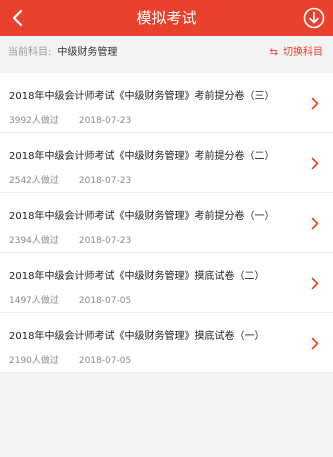 The width and height of the screenshot is (333, 457). I want to click on exam-count: 2190人做过, so click(34, 361).